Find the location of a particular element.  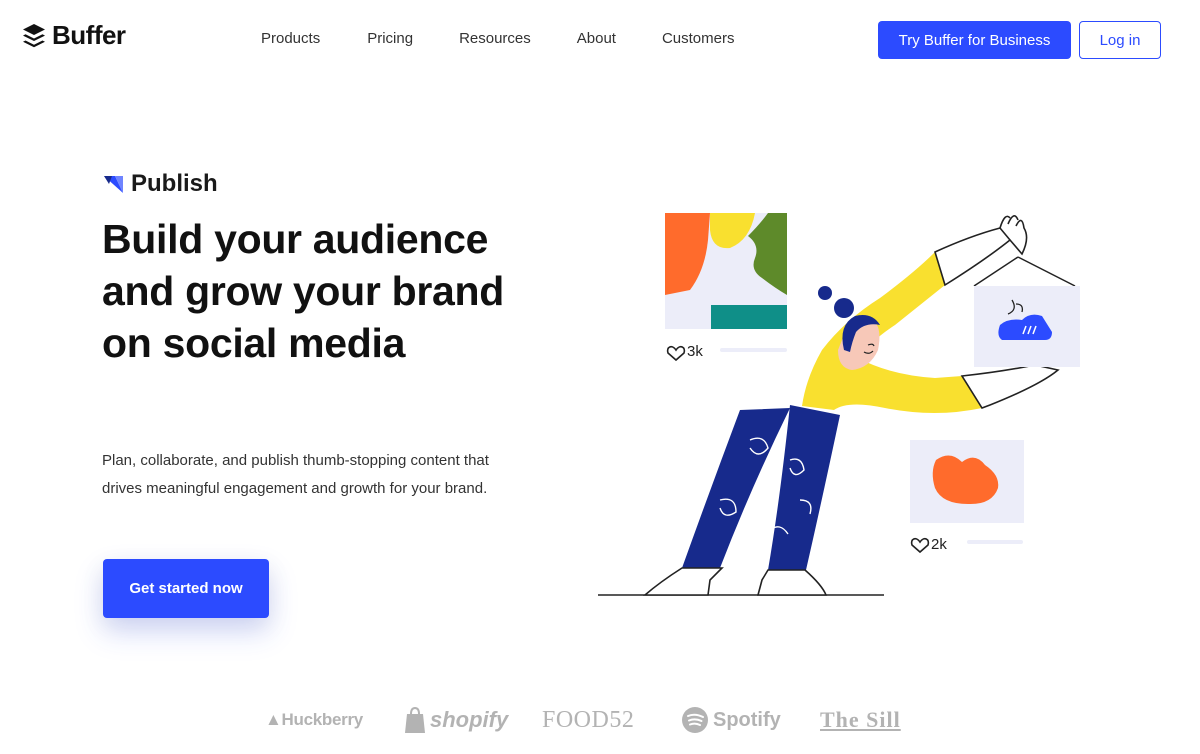

buffer-logo: Buffer is located at coordinates (74, 35).